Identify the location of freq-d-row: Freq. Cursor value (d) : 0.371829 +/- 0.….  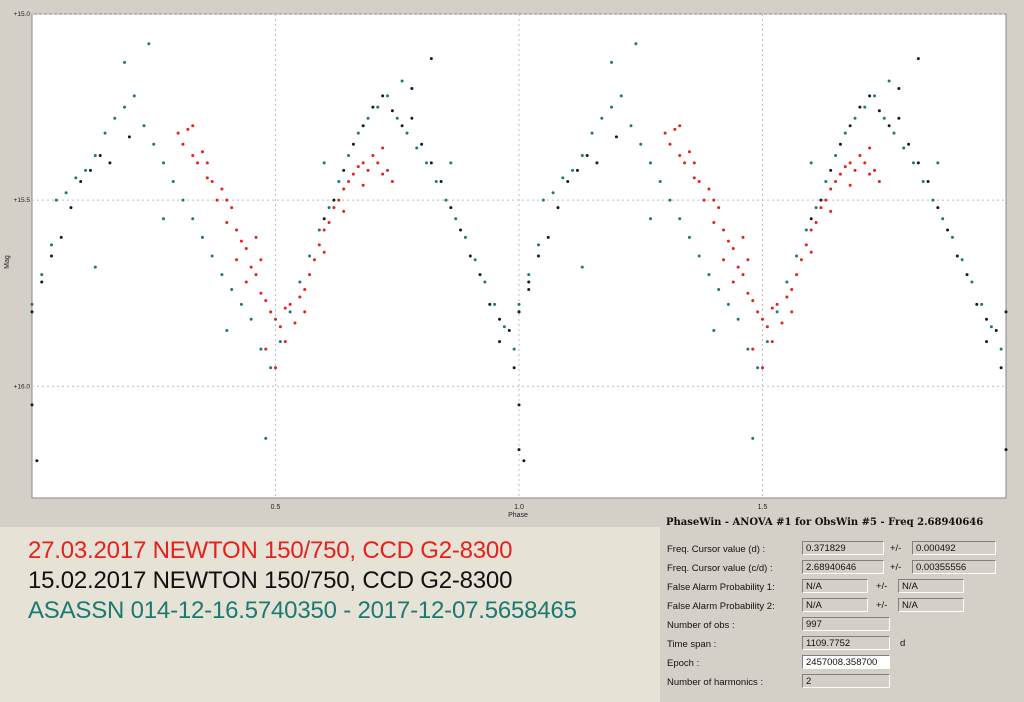
(842, 550).